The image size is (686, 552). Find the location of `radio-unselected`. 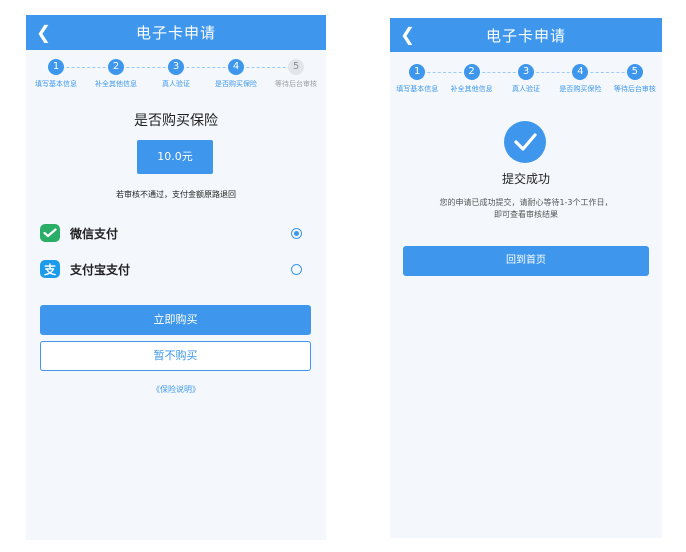

radio-unselected is located at coordinates (296, 269).